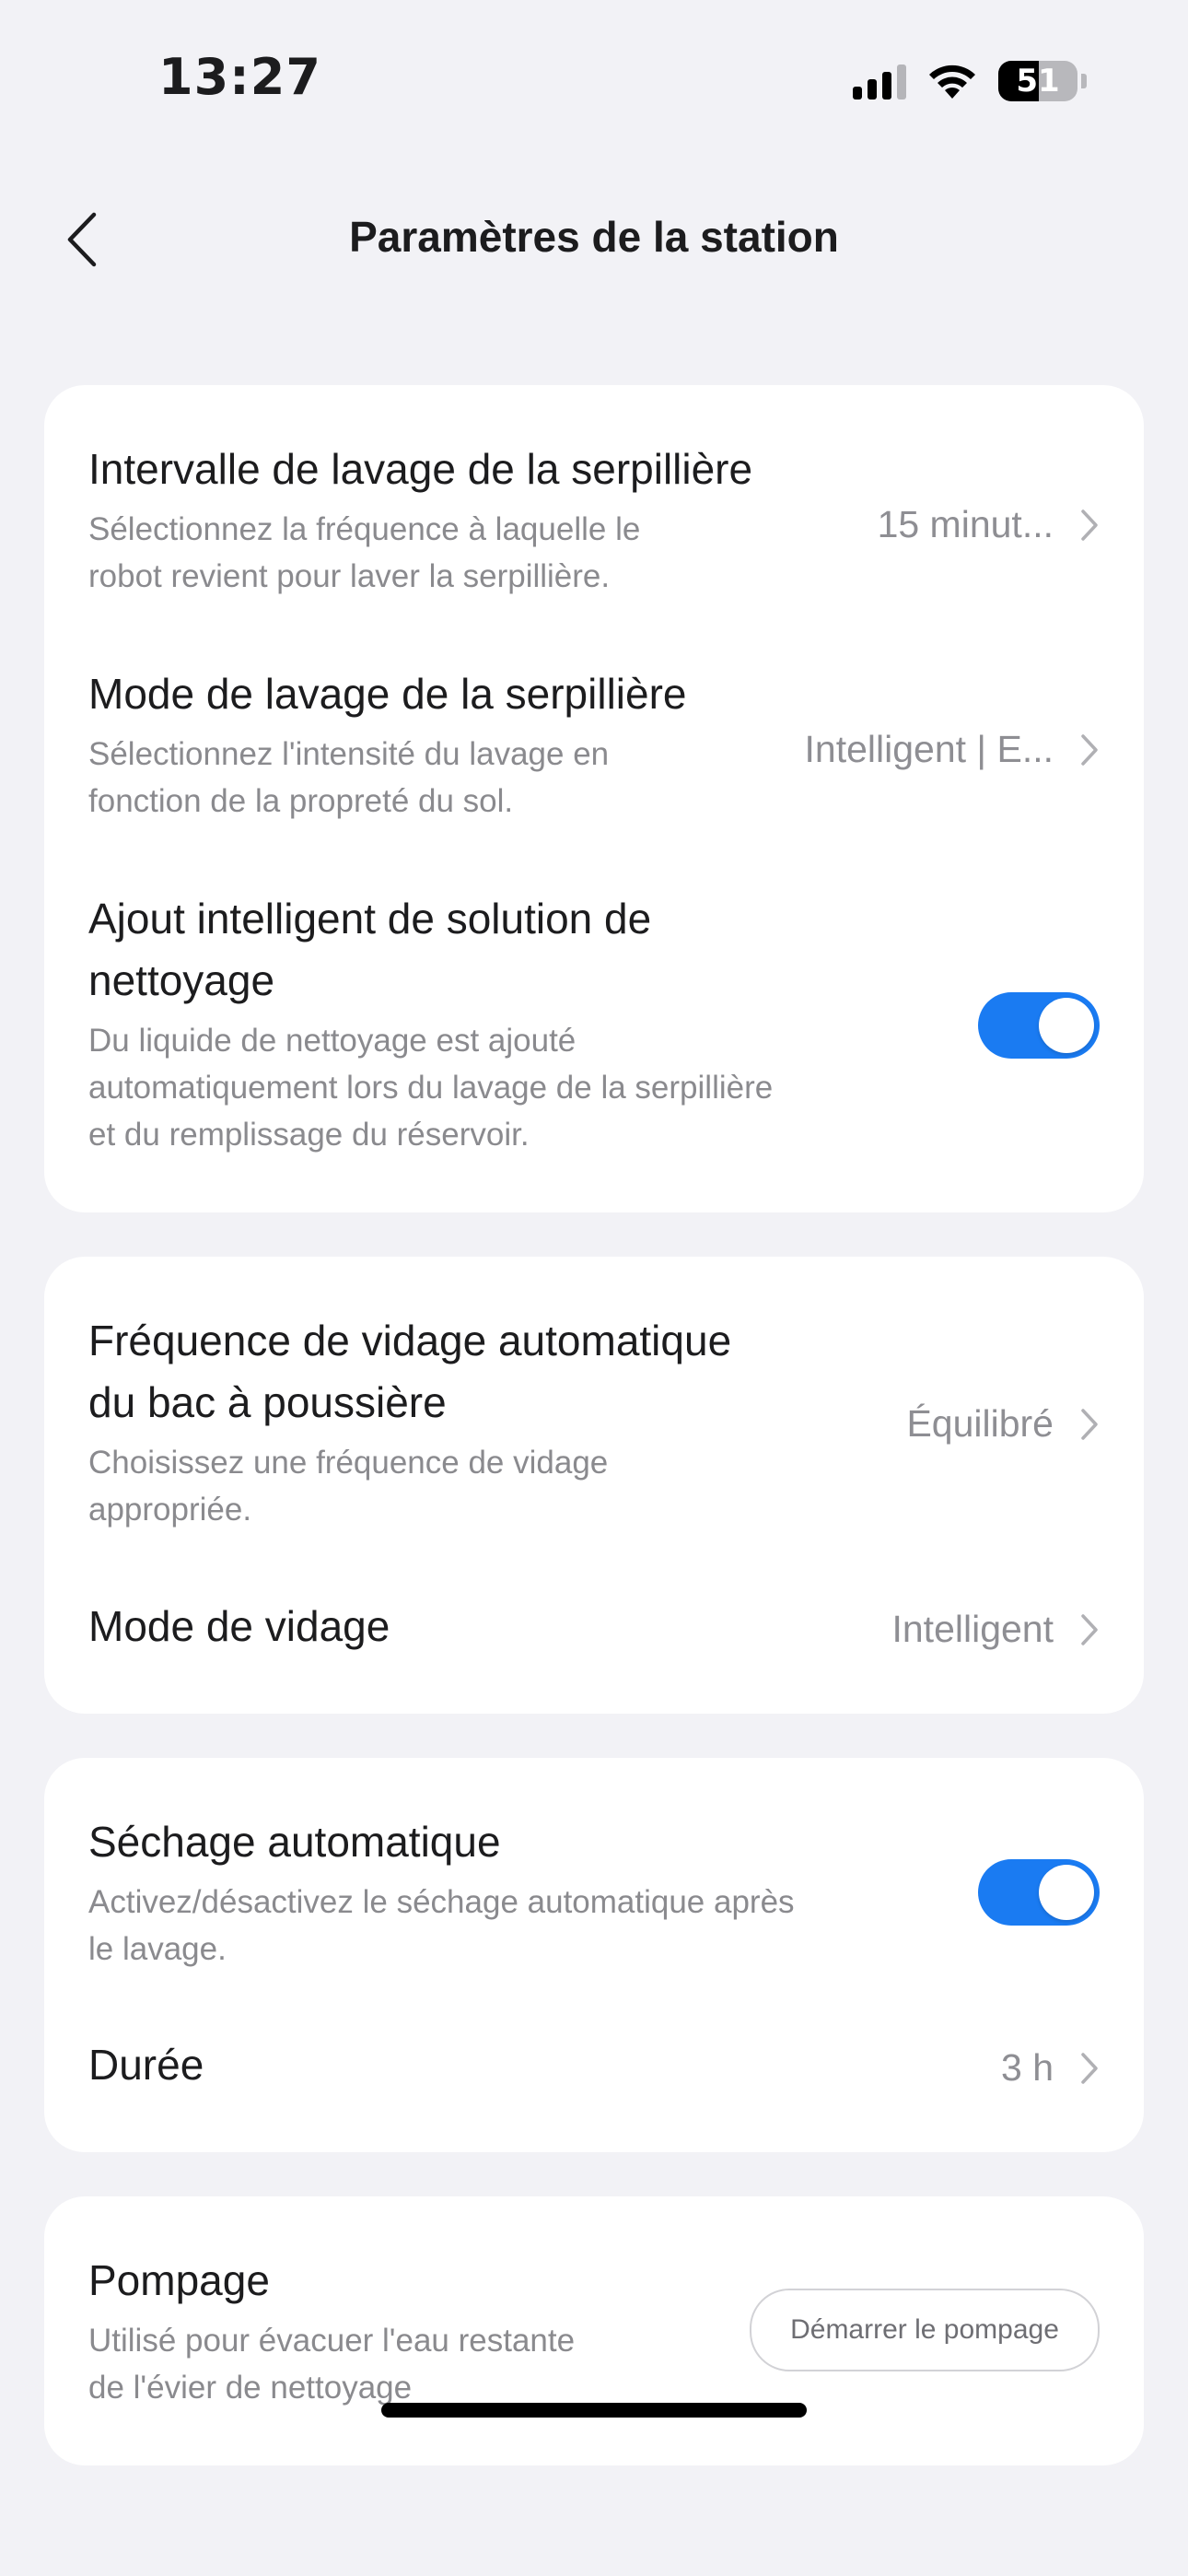 This screenshot has width=1188, height=2576. I want to click on setting-empty-mode: Mode de vidage Intelligent, so click(594, 1628).